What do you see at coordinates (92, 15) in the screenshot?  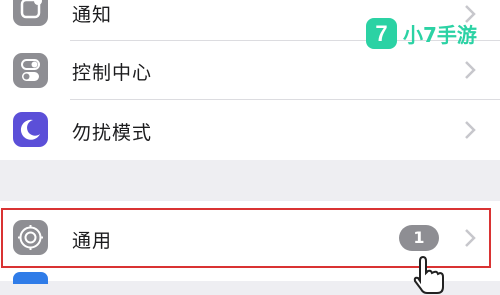 I see `settings-row-label: 通知` at bounding box center [92, 15].